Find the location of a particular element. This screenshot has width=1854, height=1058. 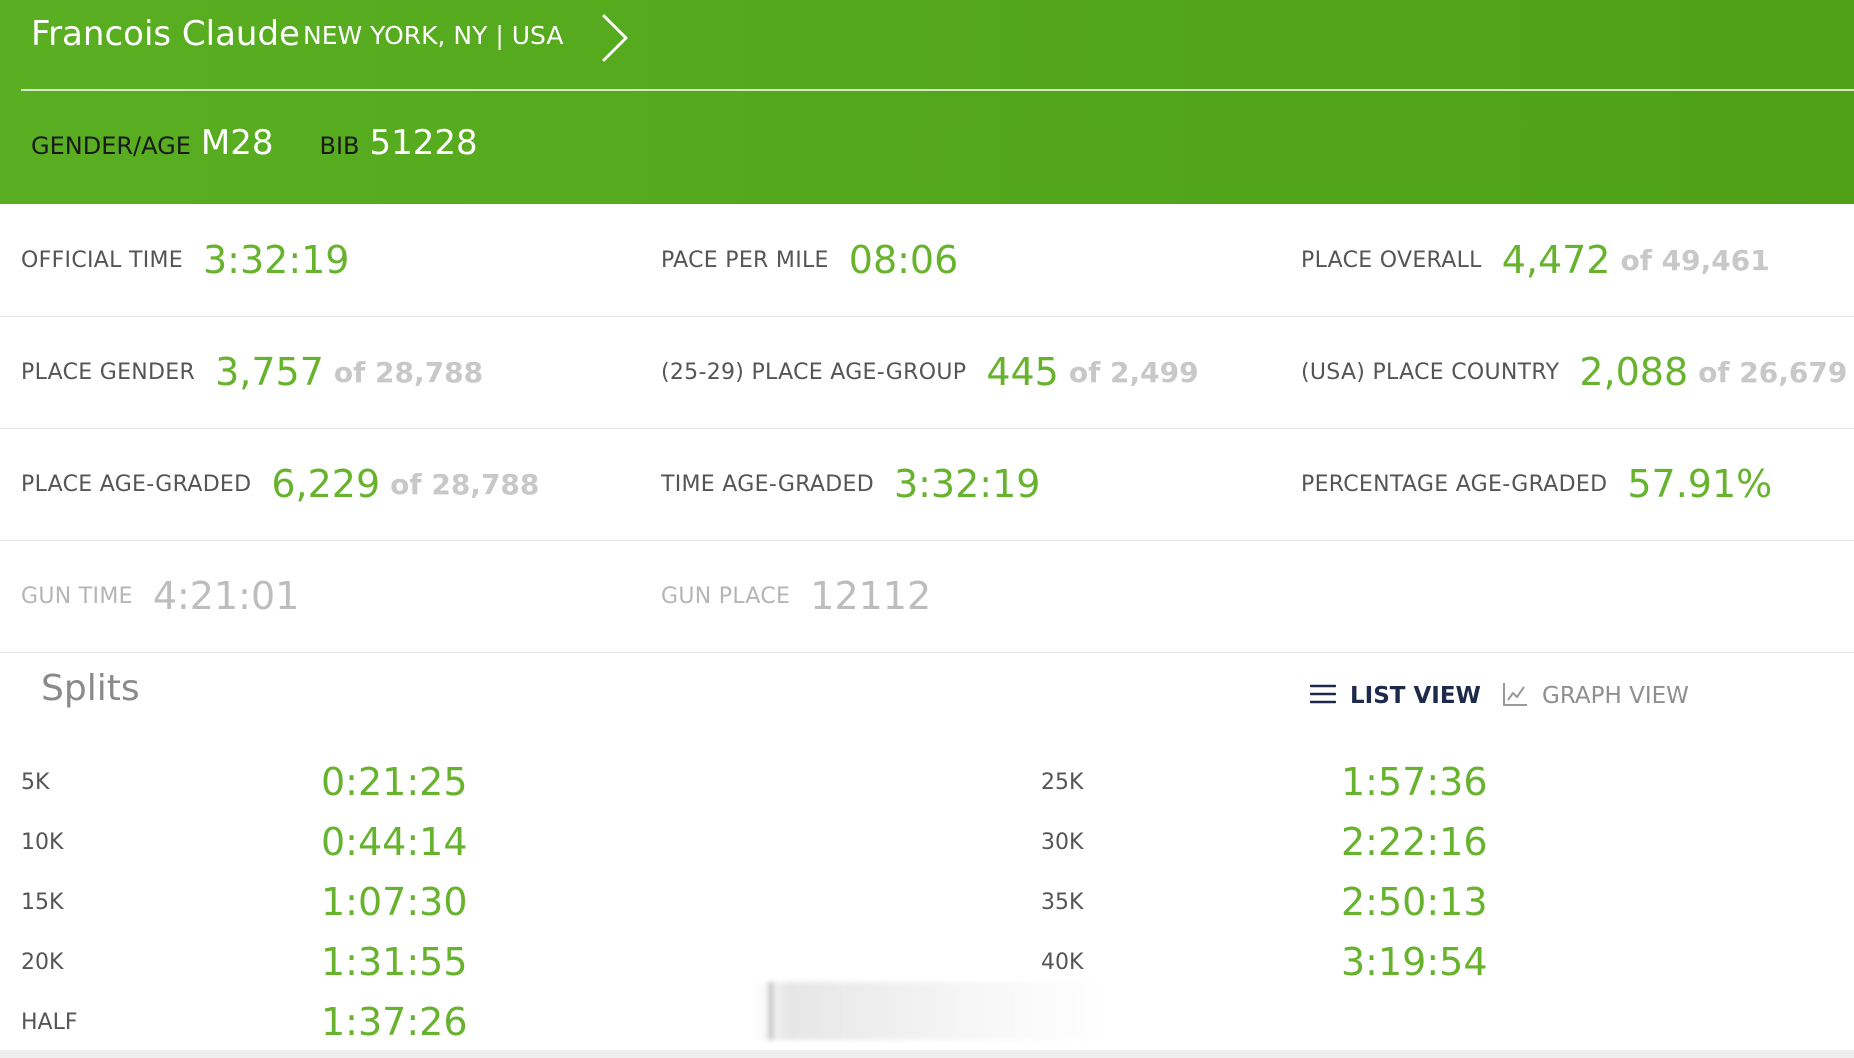

stat-pace-per-mile: PACE PER MILE 08:06 is located at coordinates (809, 260).